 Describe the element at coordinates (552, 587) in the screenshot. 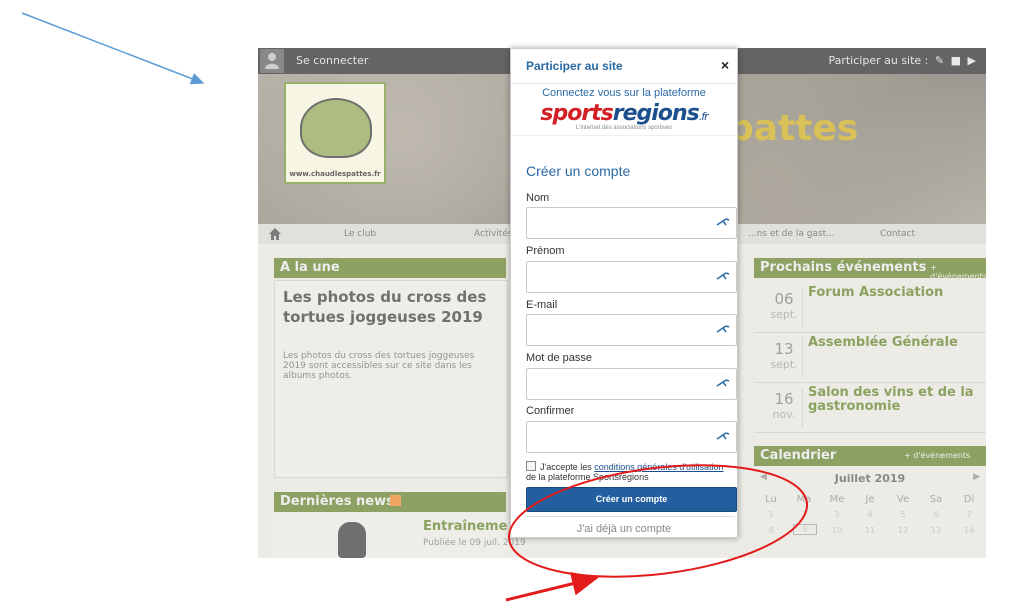

I see `red-annotation-arrow` at that location.